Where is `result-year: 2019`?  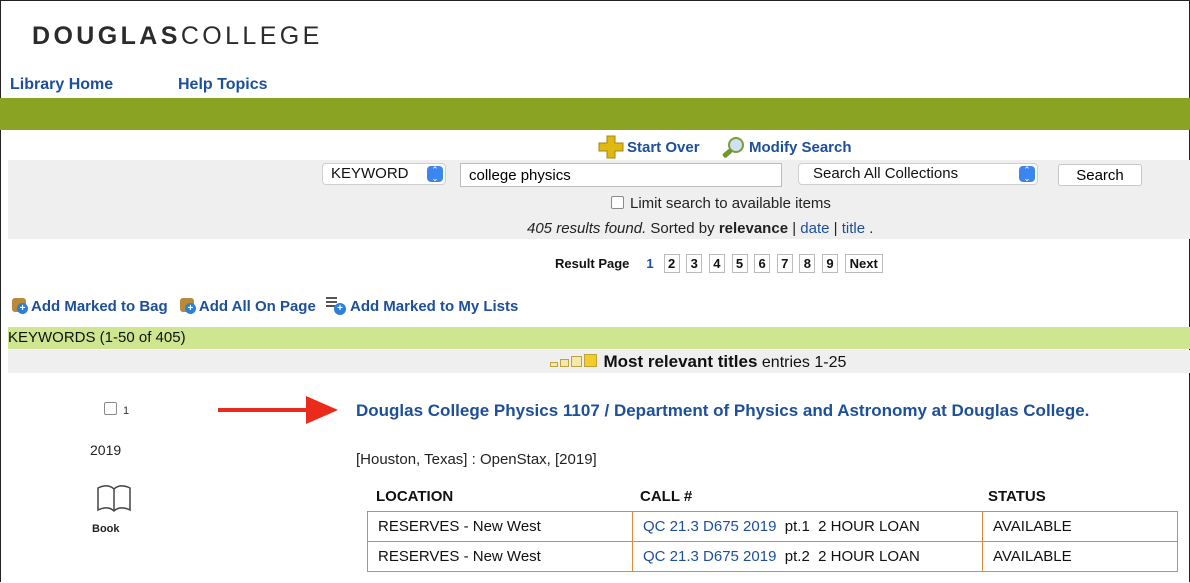
result-year: 2019 is located at coordinates (106, 450).